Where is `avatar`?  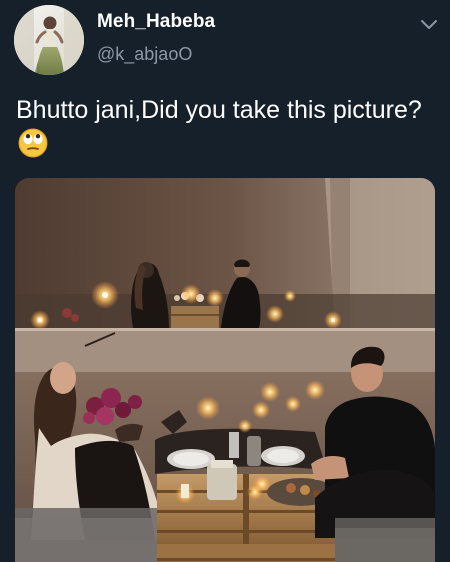
avatar is located at coordinates (49, 40).